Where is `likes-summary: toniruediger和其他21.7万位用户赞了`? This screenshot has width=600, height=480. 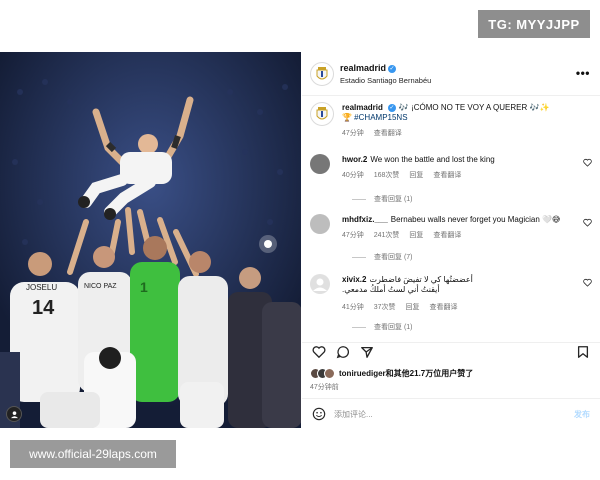
likes-summary: toniruediger和其他21.7万位用户赞了 is located at coordinates (391, 373).